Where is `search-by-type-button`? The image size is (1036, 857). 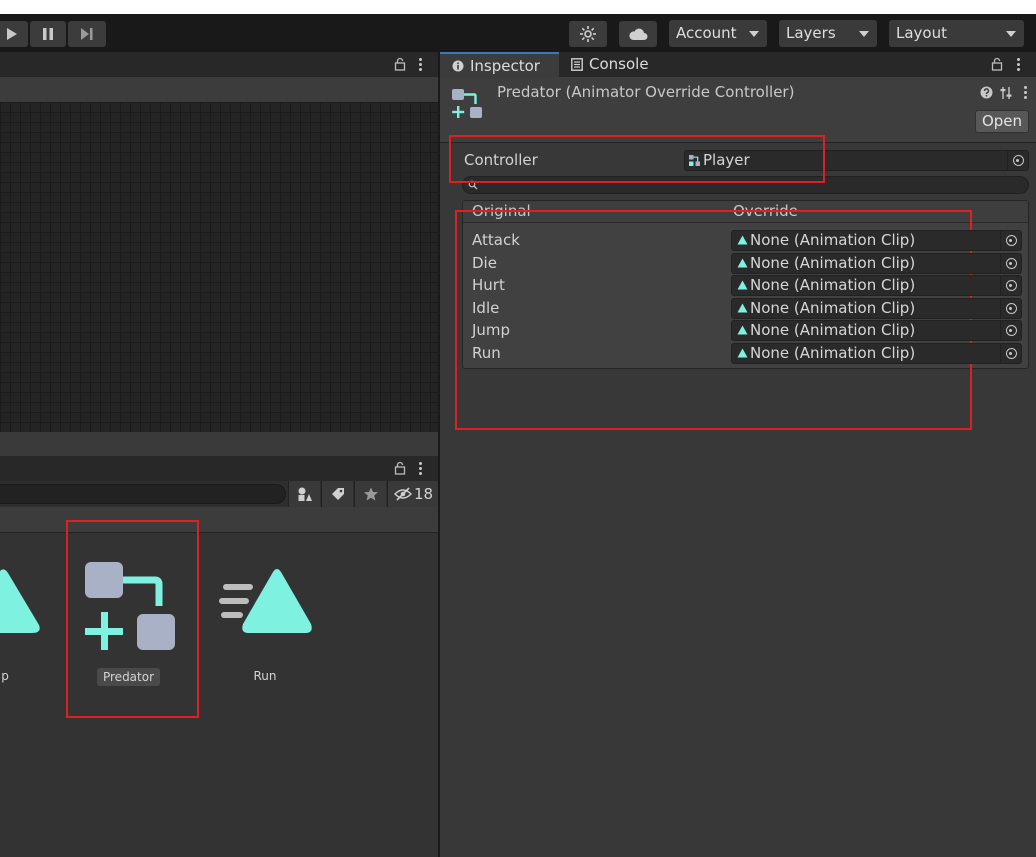
search-by-type-button is located at coordinates (304, 494).